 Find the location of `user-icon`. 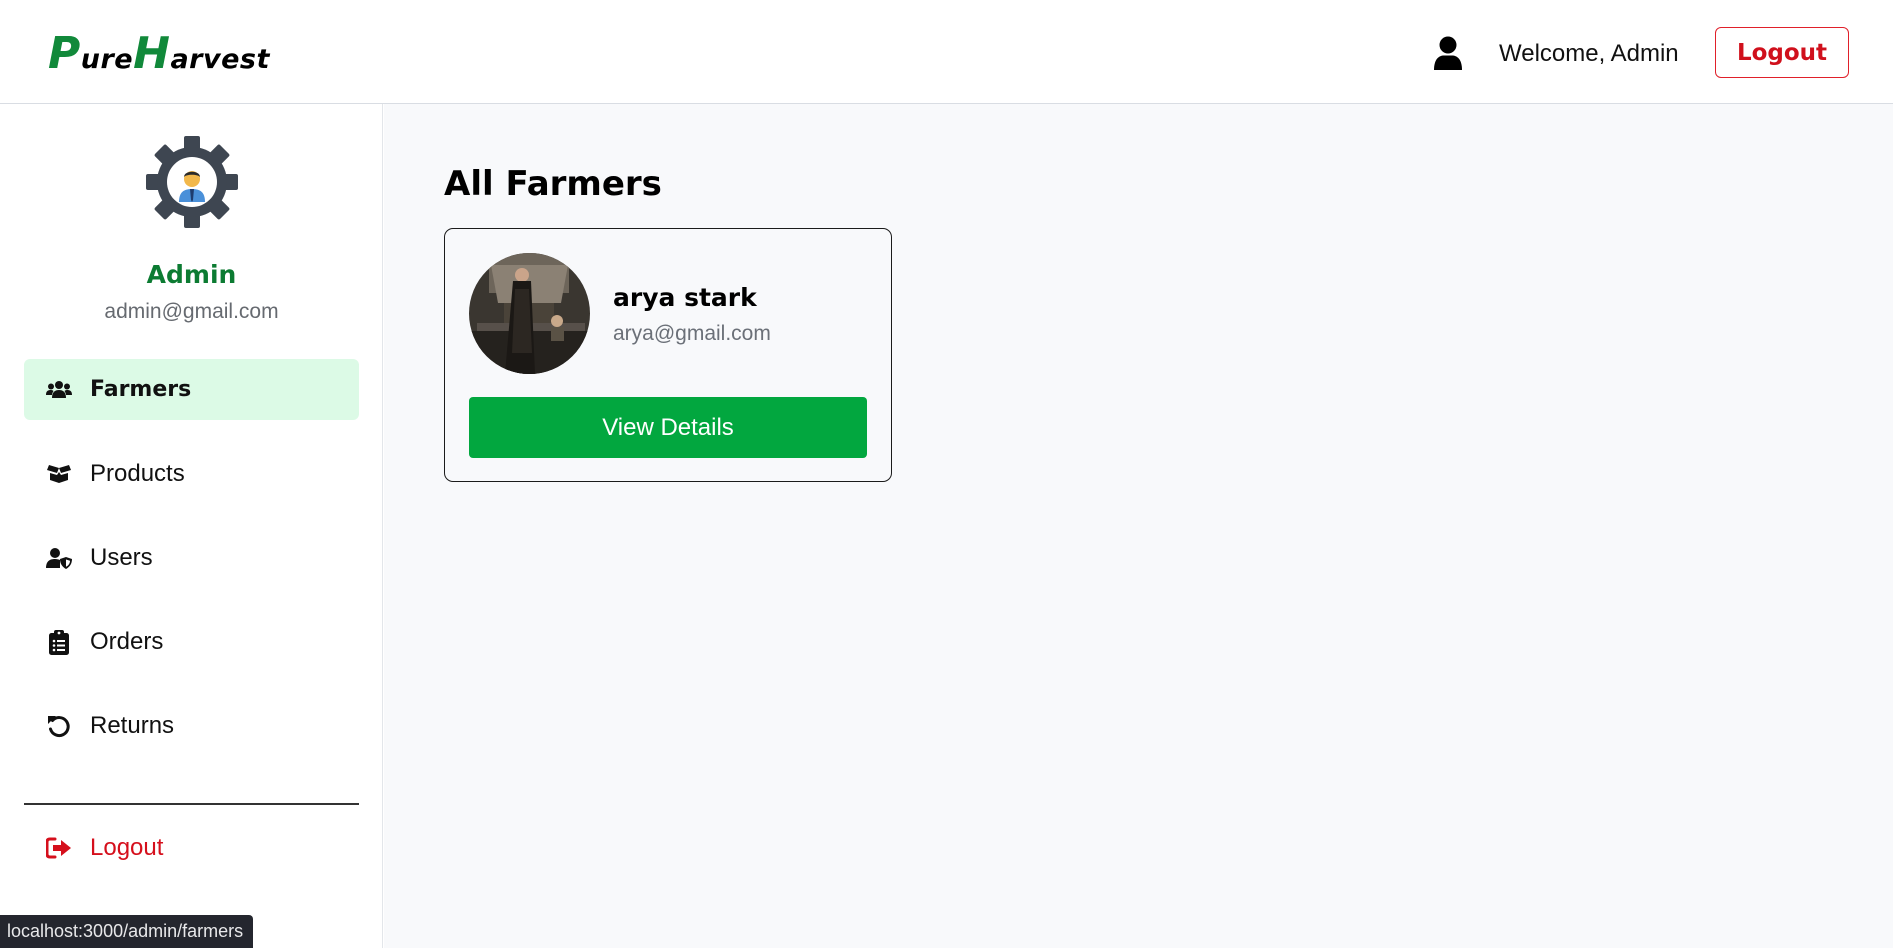

user-icon is located at coordinates (1448, 53).